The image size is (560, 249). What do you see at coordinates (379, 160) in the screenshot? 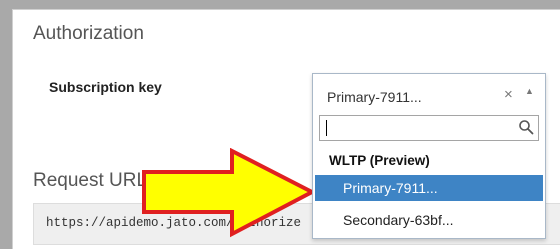
I see `option-group-label: WLTP (Preview)` at bounding box center [379, 160].